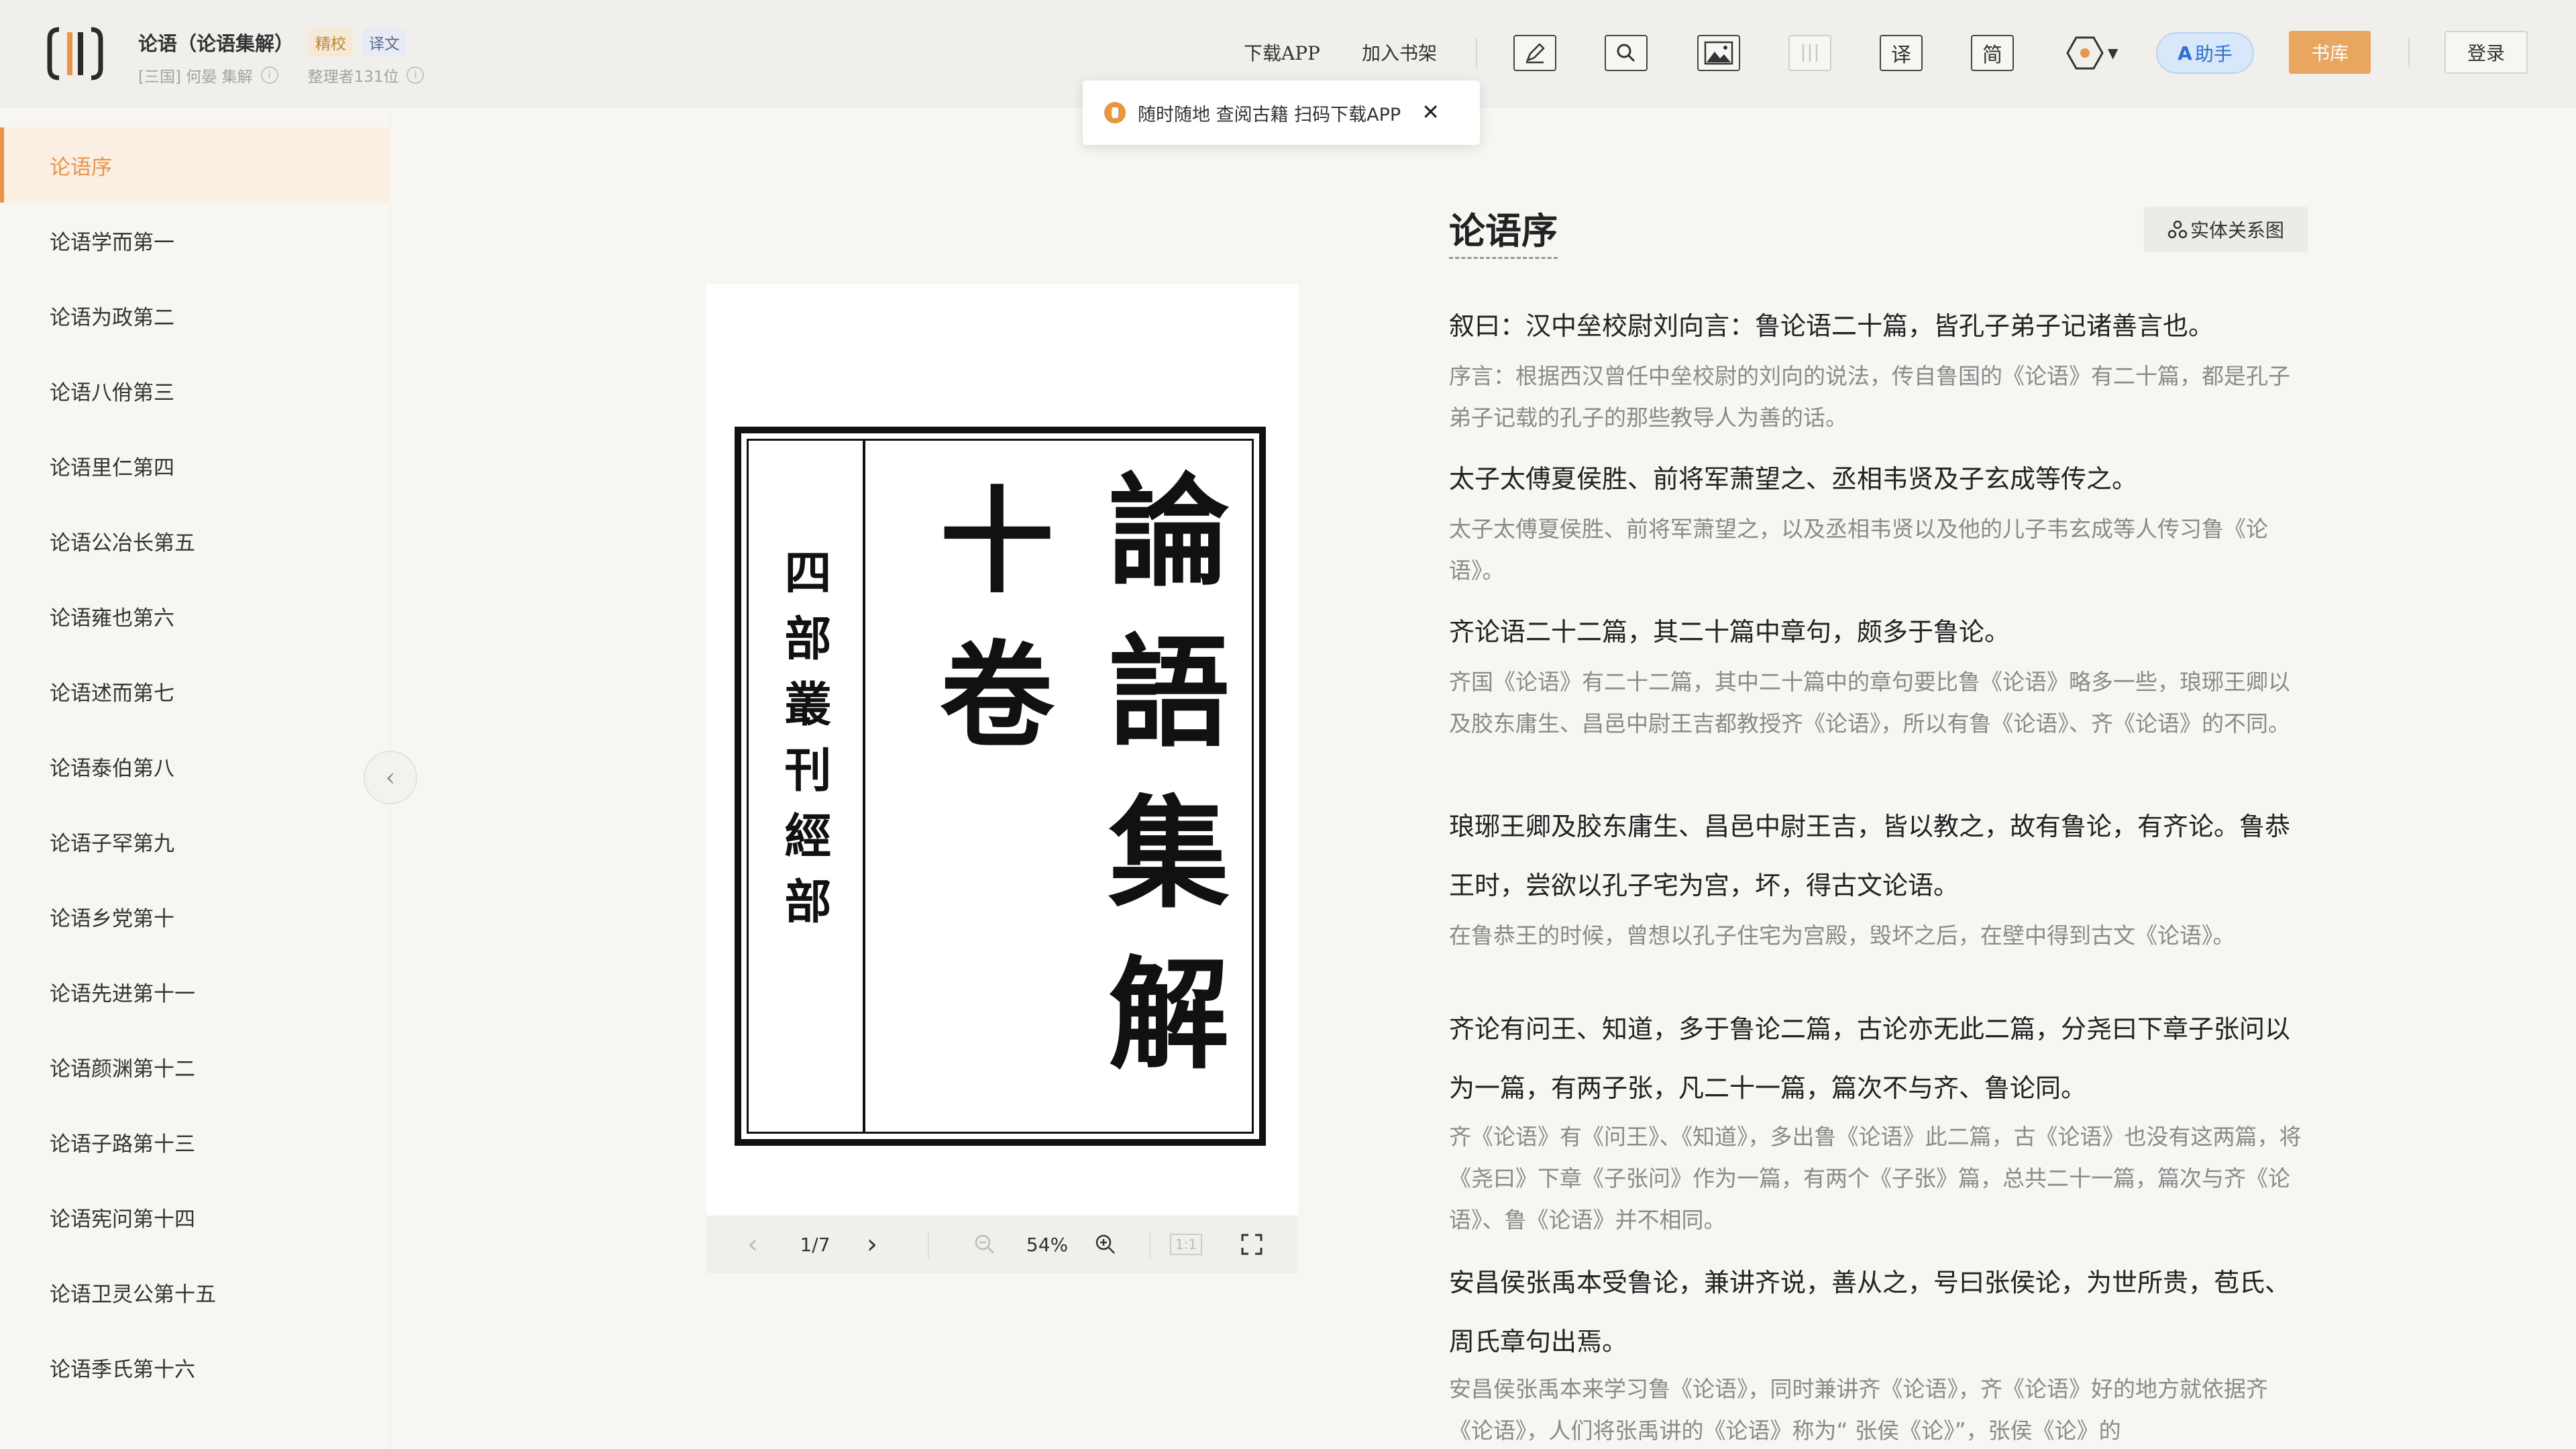 The image size is (2576, 1449). Describe the element at coordinates (2177, 229) in the screenshot. I see `graph-icon` at that location.